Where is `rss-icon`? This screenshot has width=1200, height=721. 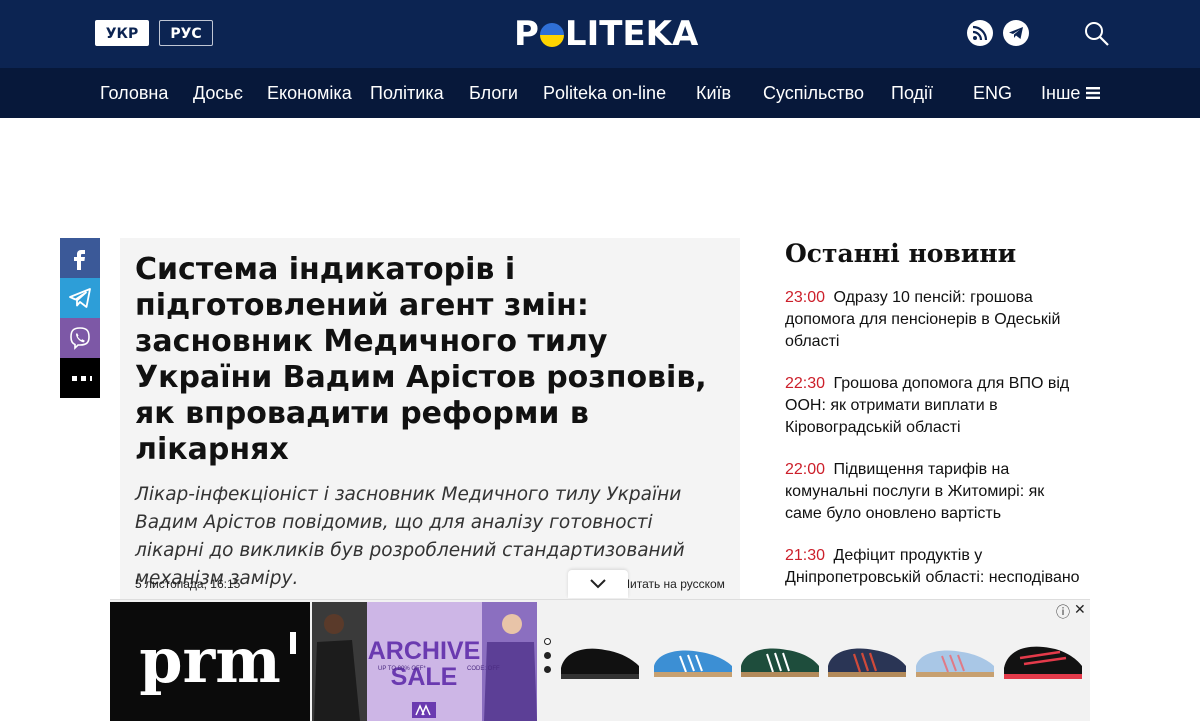
rss-icon is located at coordinates (980, 33).